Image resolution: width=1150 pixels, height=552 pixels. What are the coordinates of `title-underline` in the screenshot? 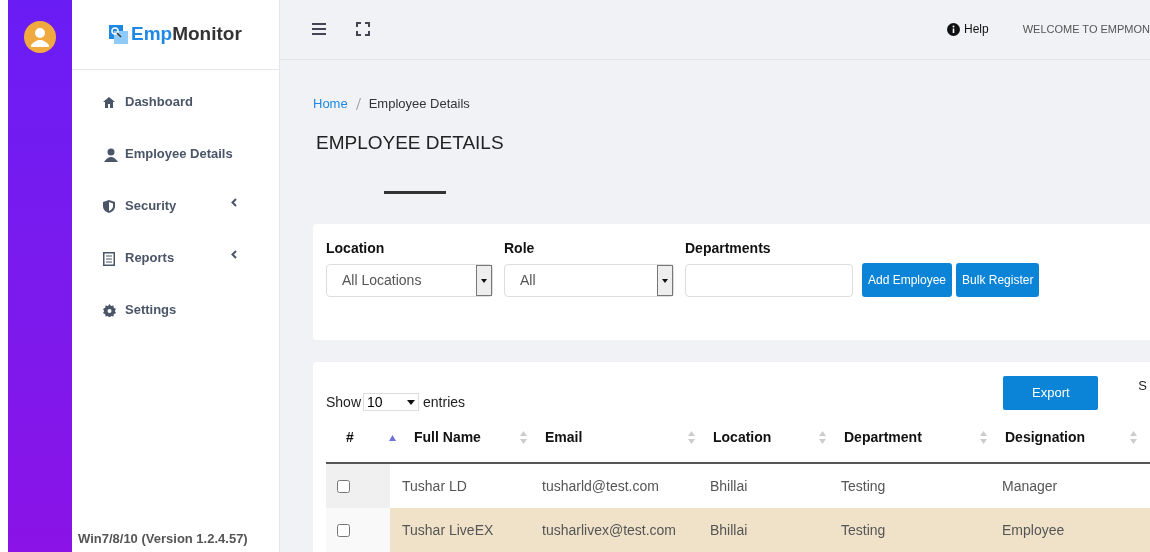 It's located at (415, 192).